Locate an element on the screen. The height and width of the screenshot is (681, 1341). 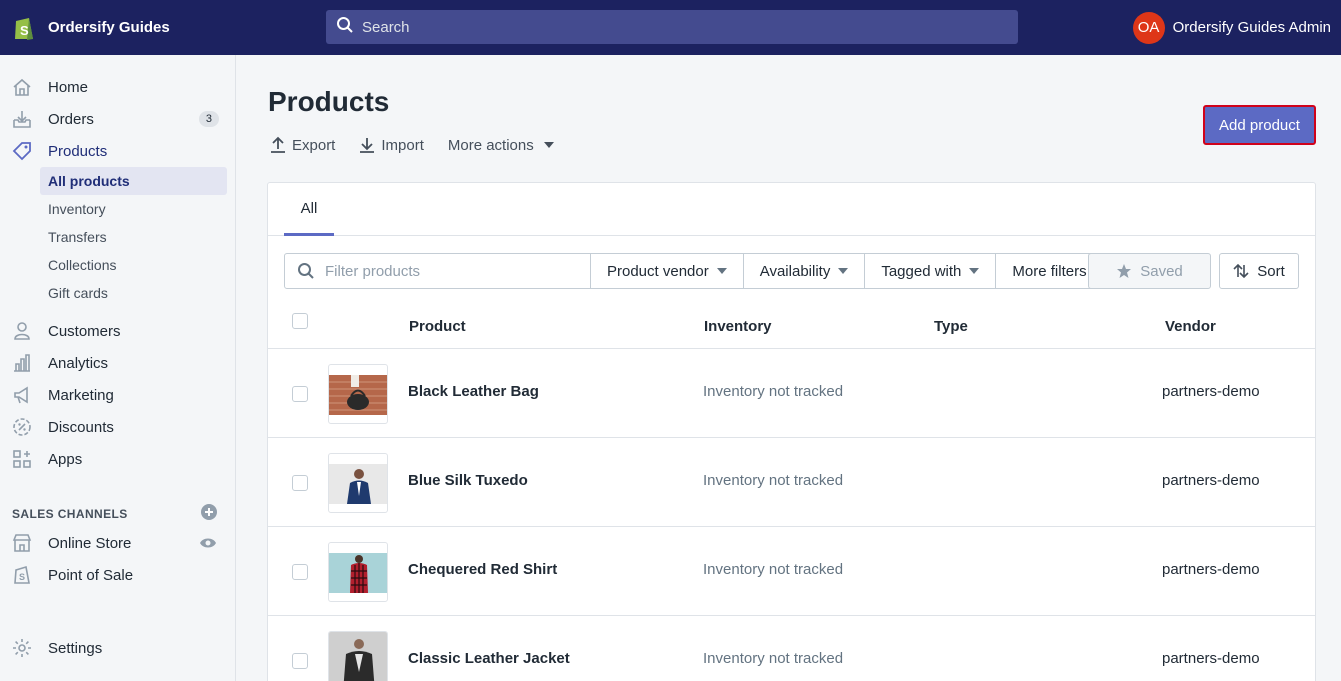
sidebar-item-products: Products is located at coordinates (115, 151).